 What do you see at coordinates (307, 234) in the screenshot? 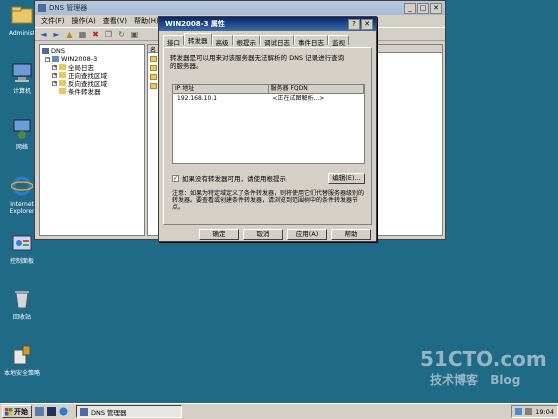
I see `apply-button: 应用(A)` at bounding box center [307, 234].